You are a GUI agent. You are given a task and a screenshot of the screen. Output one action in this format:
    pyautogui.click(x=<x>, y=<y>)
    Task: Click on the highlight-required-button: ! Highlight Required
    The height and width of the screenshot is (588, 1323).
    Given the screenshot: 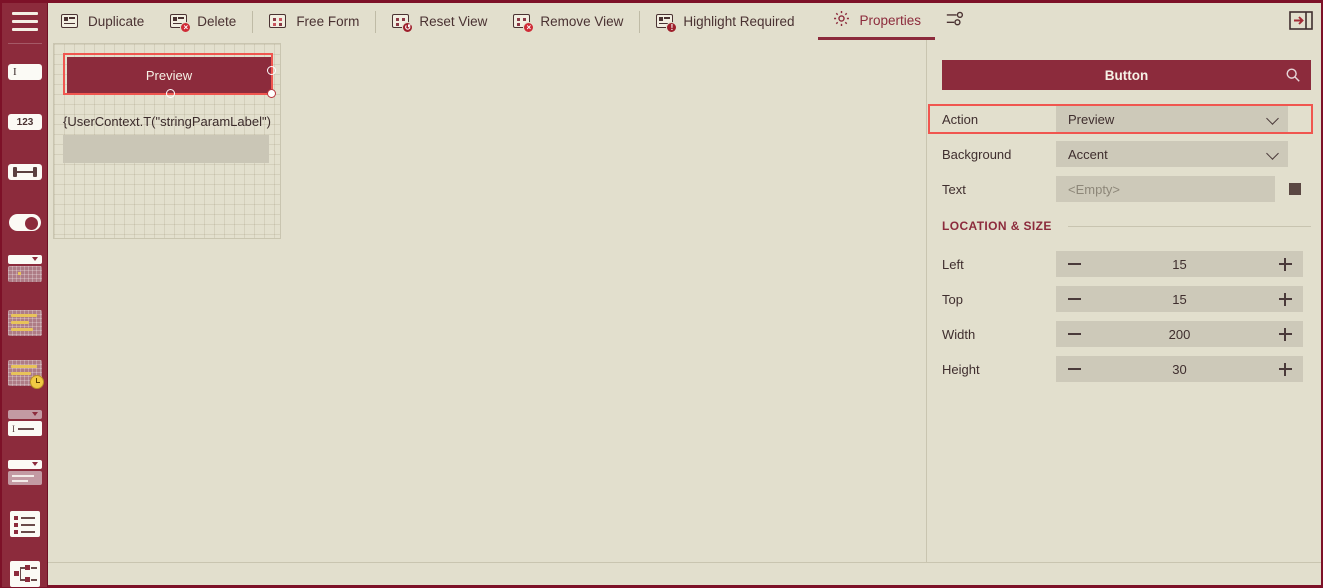 What is the action you would take?
    pyautogui.click(x=725, y=21)
    